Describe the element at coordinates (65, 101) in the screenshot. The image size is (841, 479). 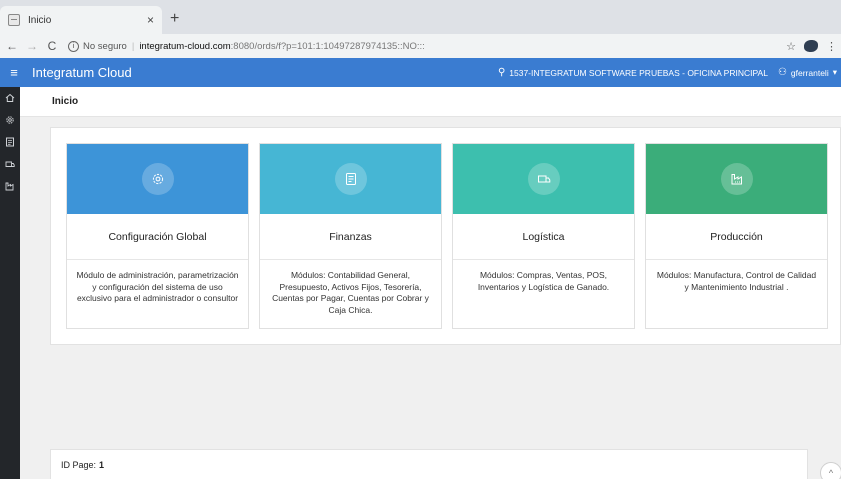
I see `page-title: Inicio` at that location.